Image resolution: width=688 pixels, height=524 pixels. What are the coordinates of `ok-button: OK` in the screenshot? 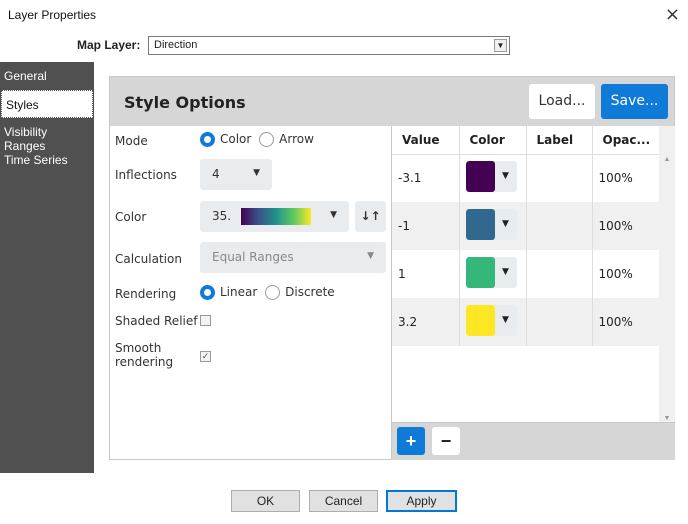 It's located at (265, 501).